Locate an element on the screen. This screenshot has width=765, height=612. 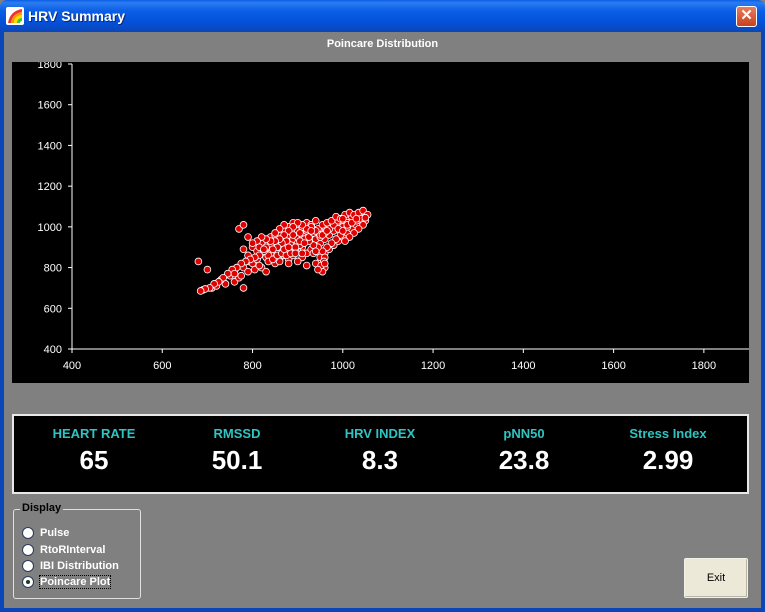
radio-ibi-distribution: IBI Distribution is located at coordinates (70, 566).